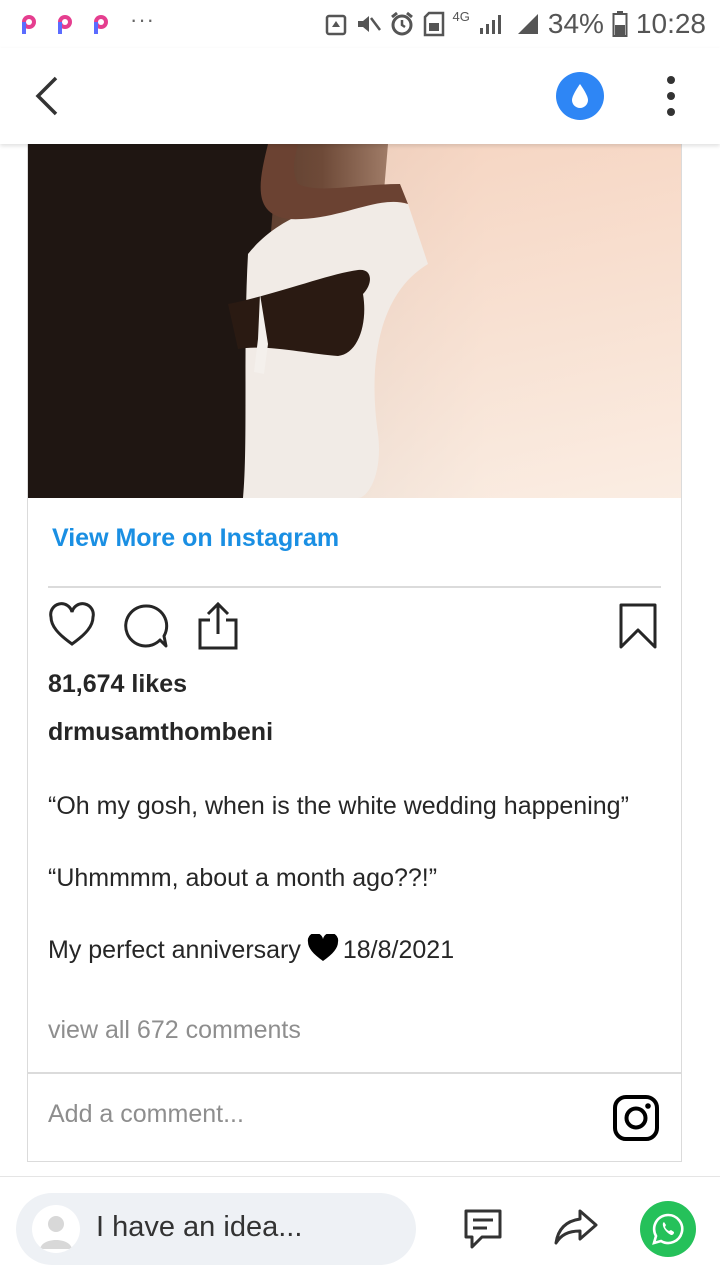  Describe the element at coordinates (174, 950) in the screenshot. I see `caption-text: My perfect anniversary` at that location.